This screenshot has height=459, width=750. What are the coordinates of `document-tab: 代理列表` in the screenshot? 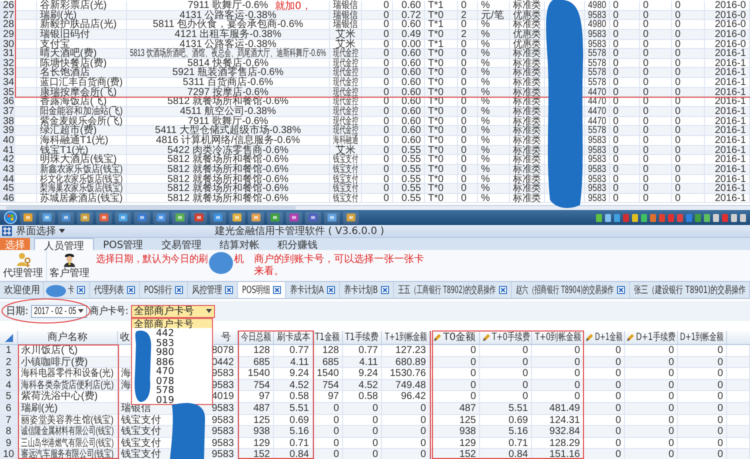 It's located at (115, 290).